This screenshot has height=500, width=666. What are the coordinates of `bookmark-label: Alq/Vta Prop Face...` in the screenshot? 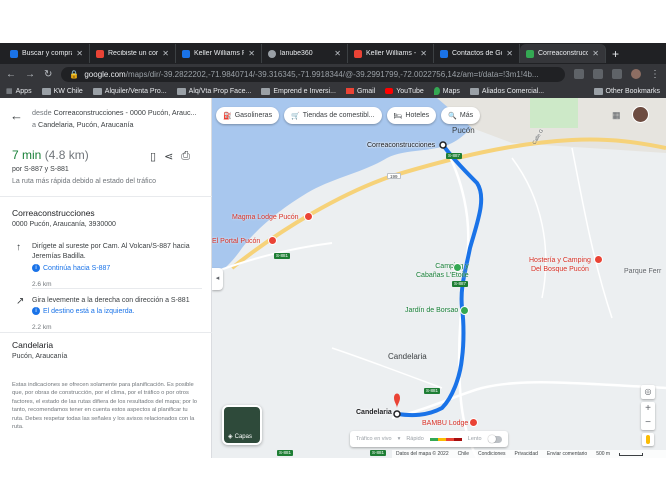 It's located at (220, 91).